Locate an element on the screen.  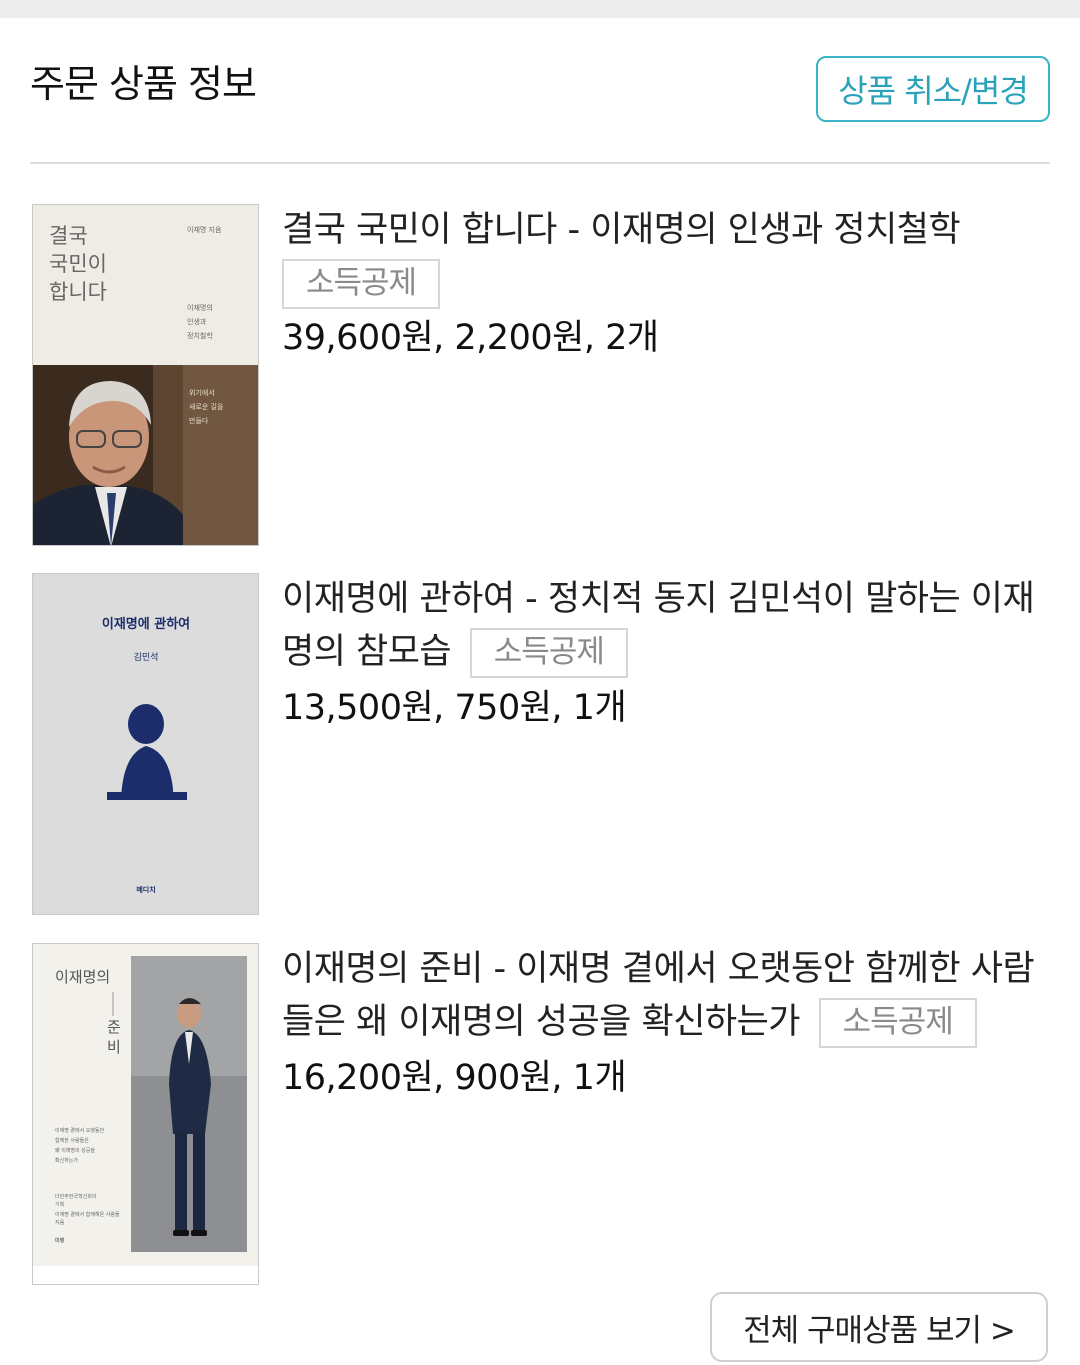
header-divider is located at coordinates (540, 163).